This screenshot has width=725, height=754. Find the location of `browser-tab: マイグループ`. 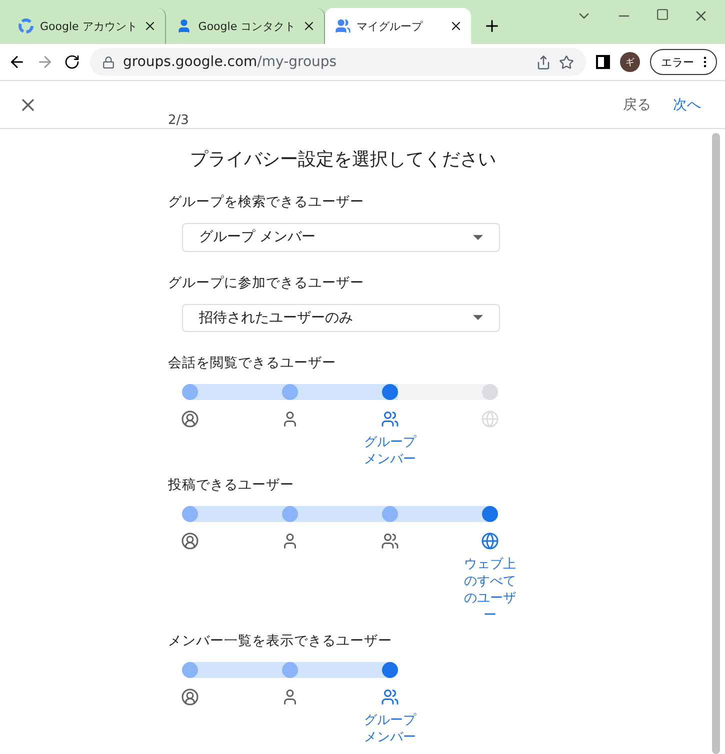

browser-tab: マイグループ is located at coordinates (397, 26).